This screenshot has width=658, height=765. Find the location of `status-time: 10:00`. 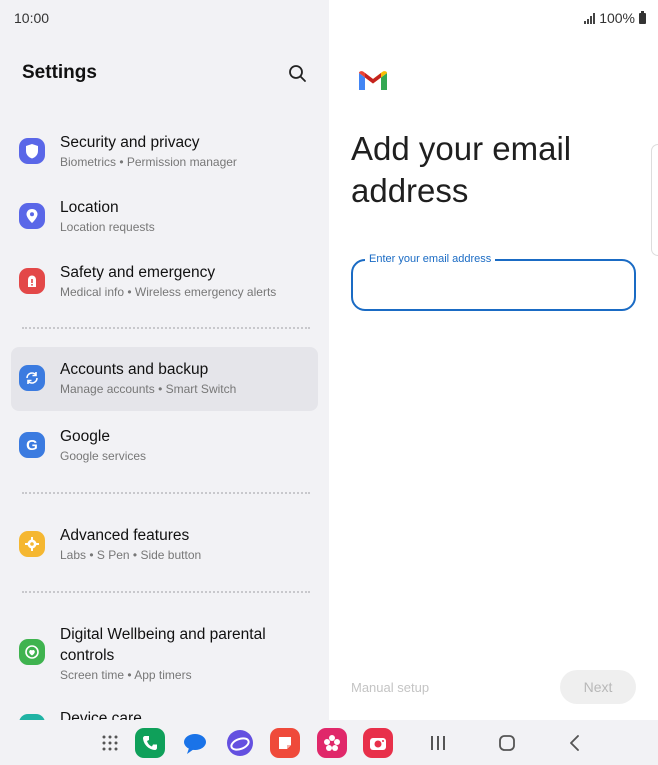

status-time: 10:00 is located at coordinates (32, 18).